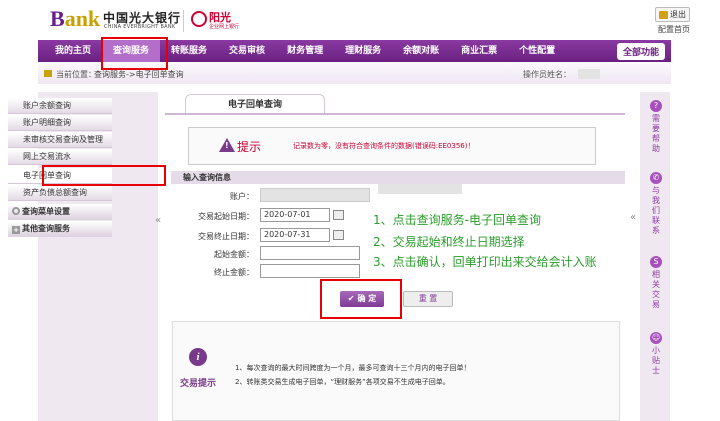  What do you see at coordinates (384, 146) in the screenshot?
I see `tip-message: 记录数为零，没有符合查询条件的数据(错误码:EE0356)！` at bounding box center [384, 146].